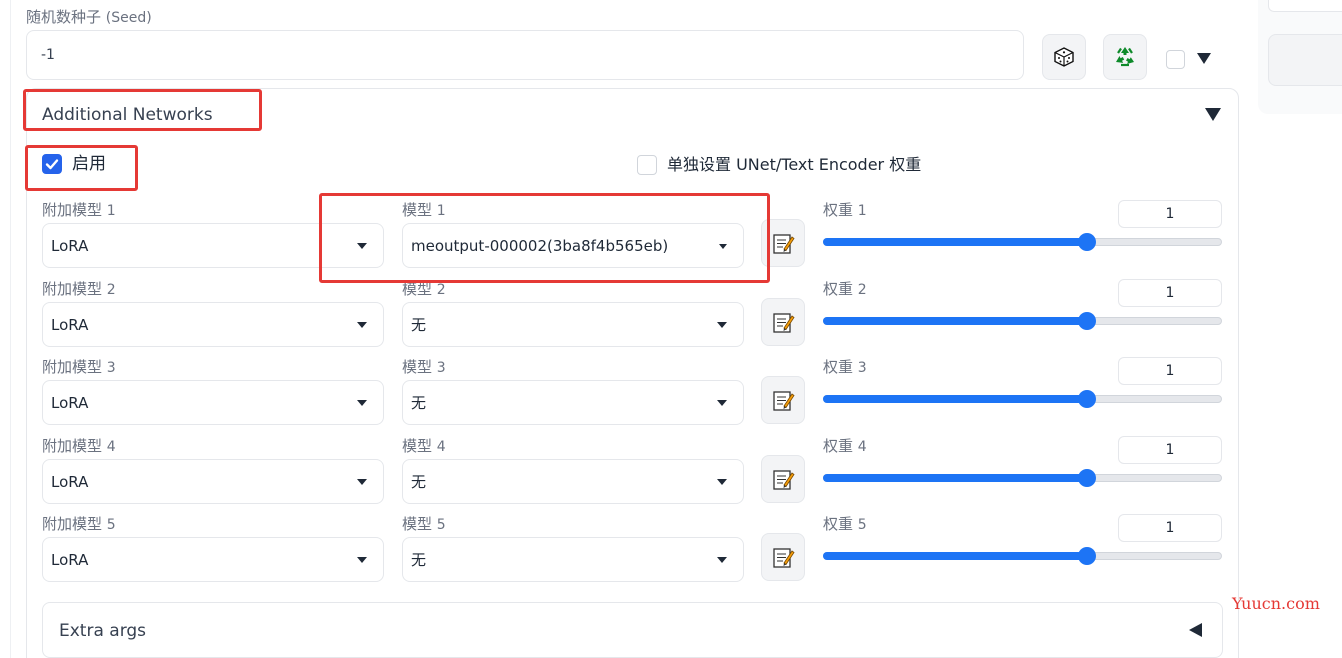 This screenshot has width=1342, height=658. I want to click on type-label: 附加模型 1, so click(79, 210).